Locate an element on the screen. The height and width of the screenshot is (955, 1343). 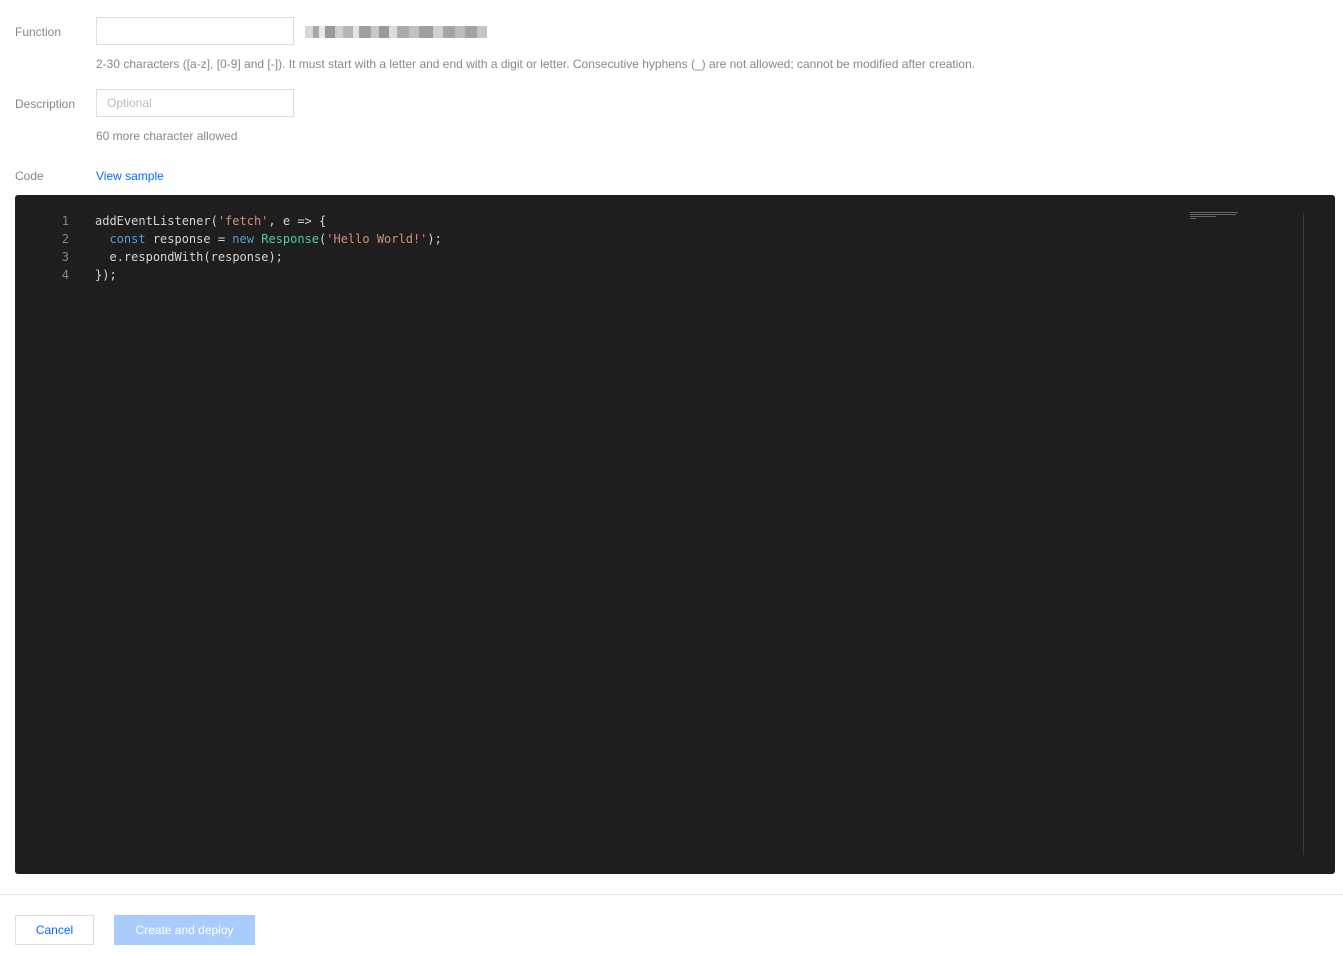
editor-minimap is located at coordinates (1215, 216).